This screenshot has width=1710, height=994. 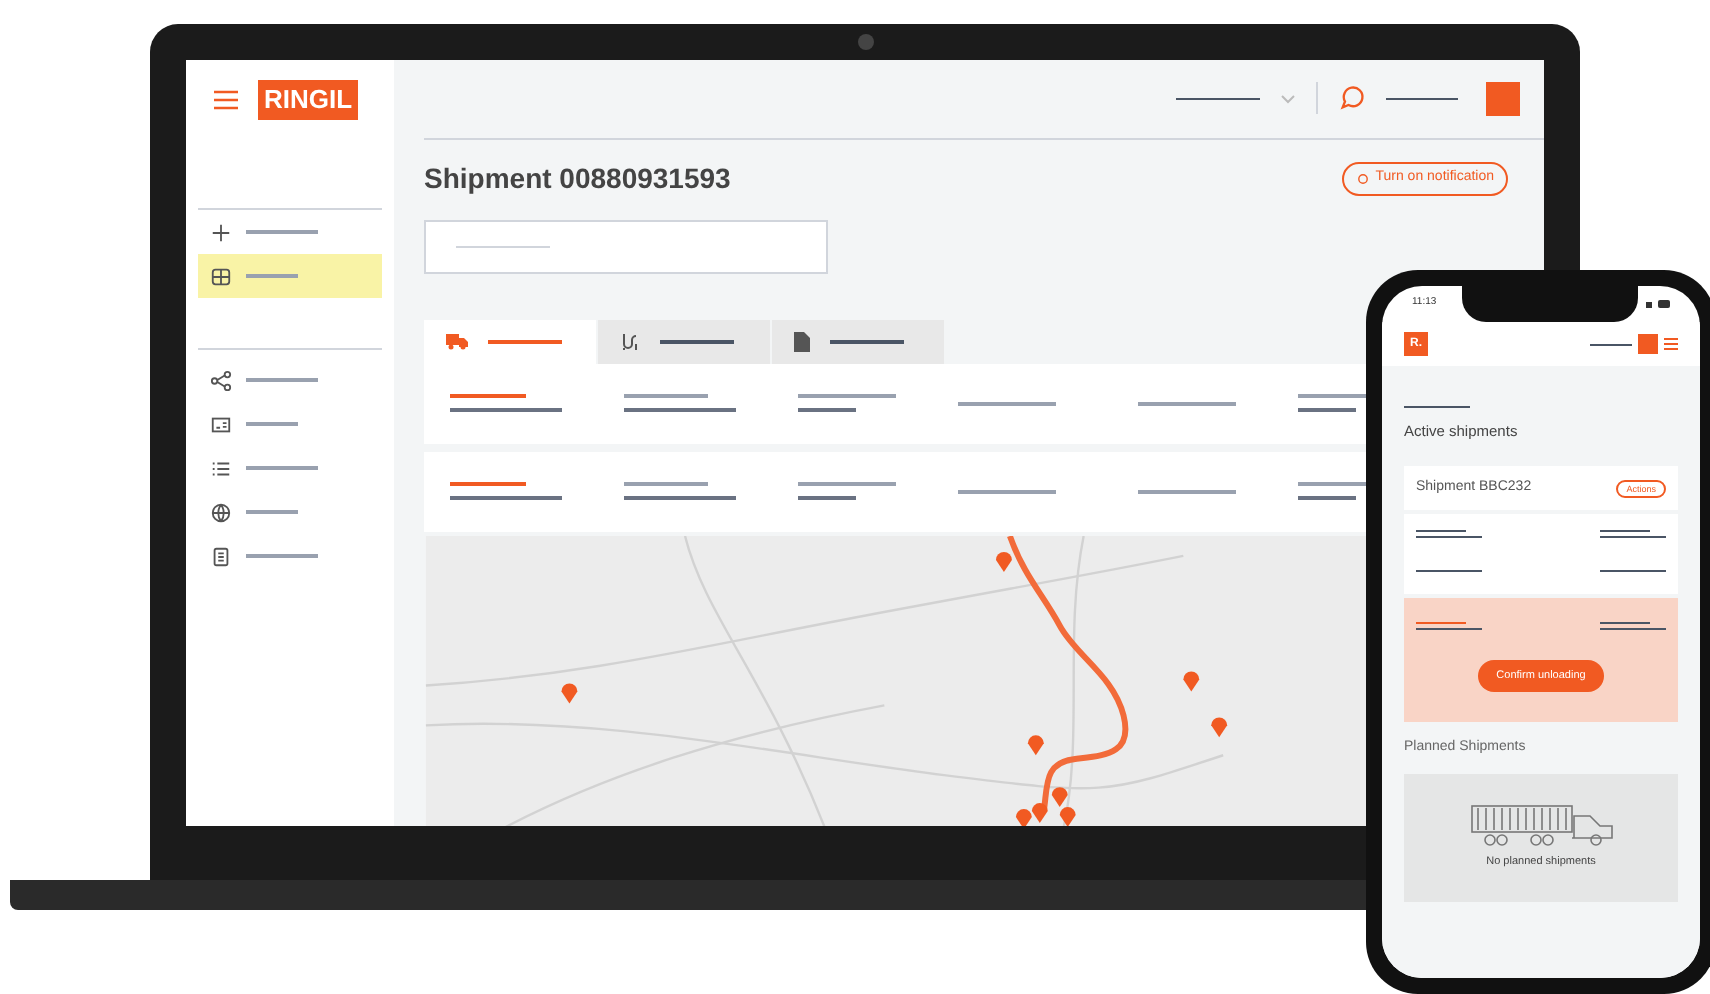 I want to click on battery-icon, so click(x=1658, y=304).